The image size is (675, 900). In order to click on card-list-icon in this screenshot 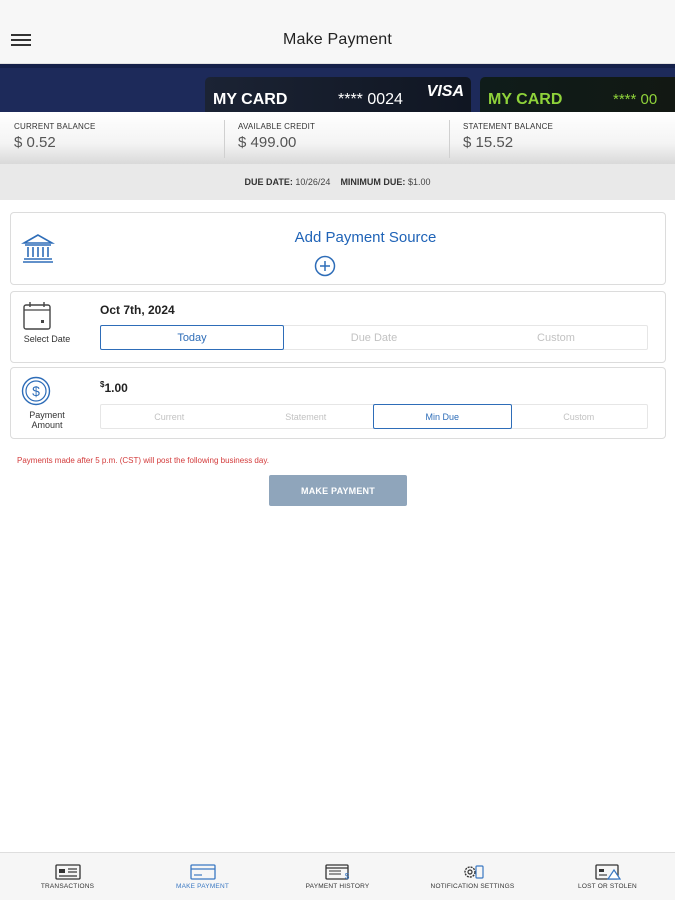, I will do `click(67, 872)`.